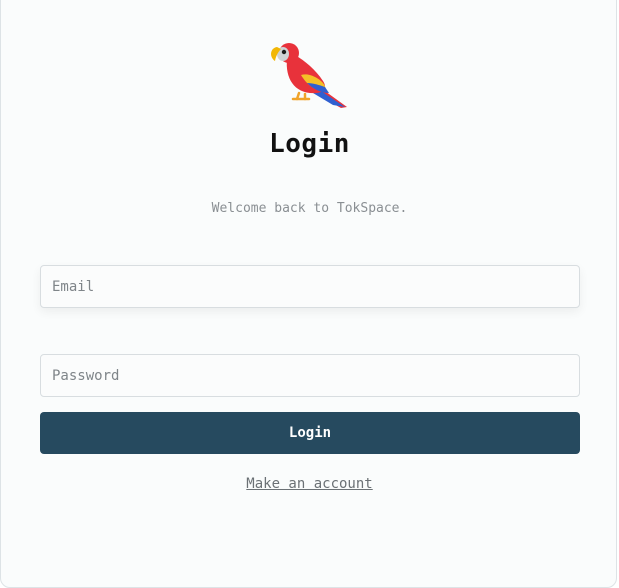  I want to click on parrot-icon, so click(309, 75).